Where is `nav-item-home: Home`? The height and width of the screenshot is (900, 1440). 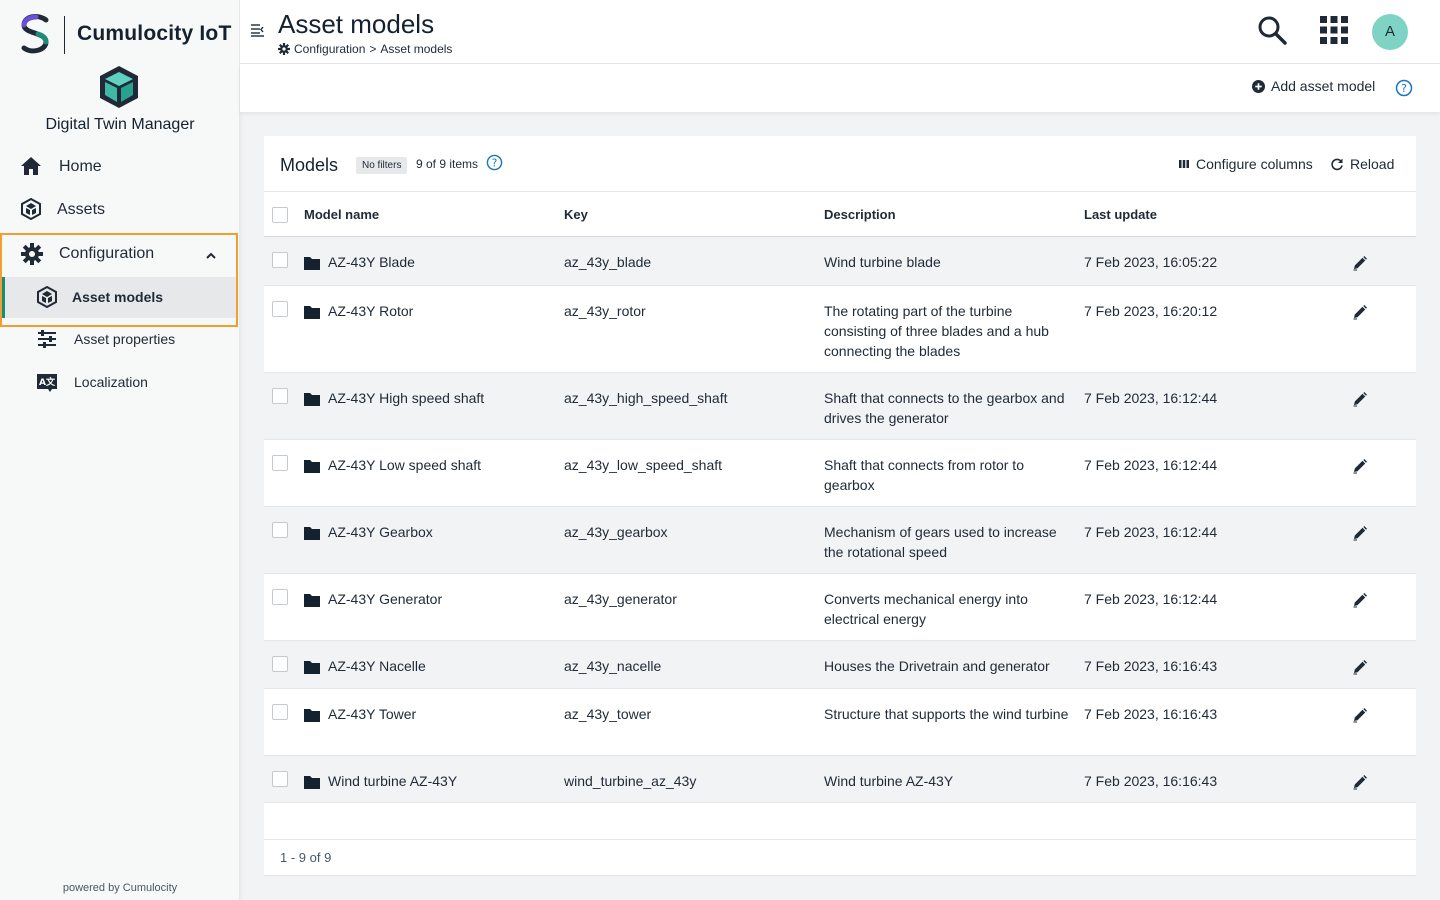
nav-item-home: Home is located at coordinates (120, 166).